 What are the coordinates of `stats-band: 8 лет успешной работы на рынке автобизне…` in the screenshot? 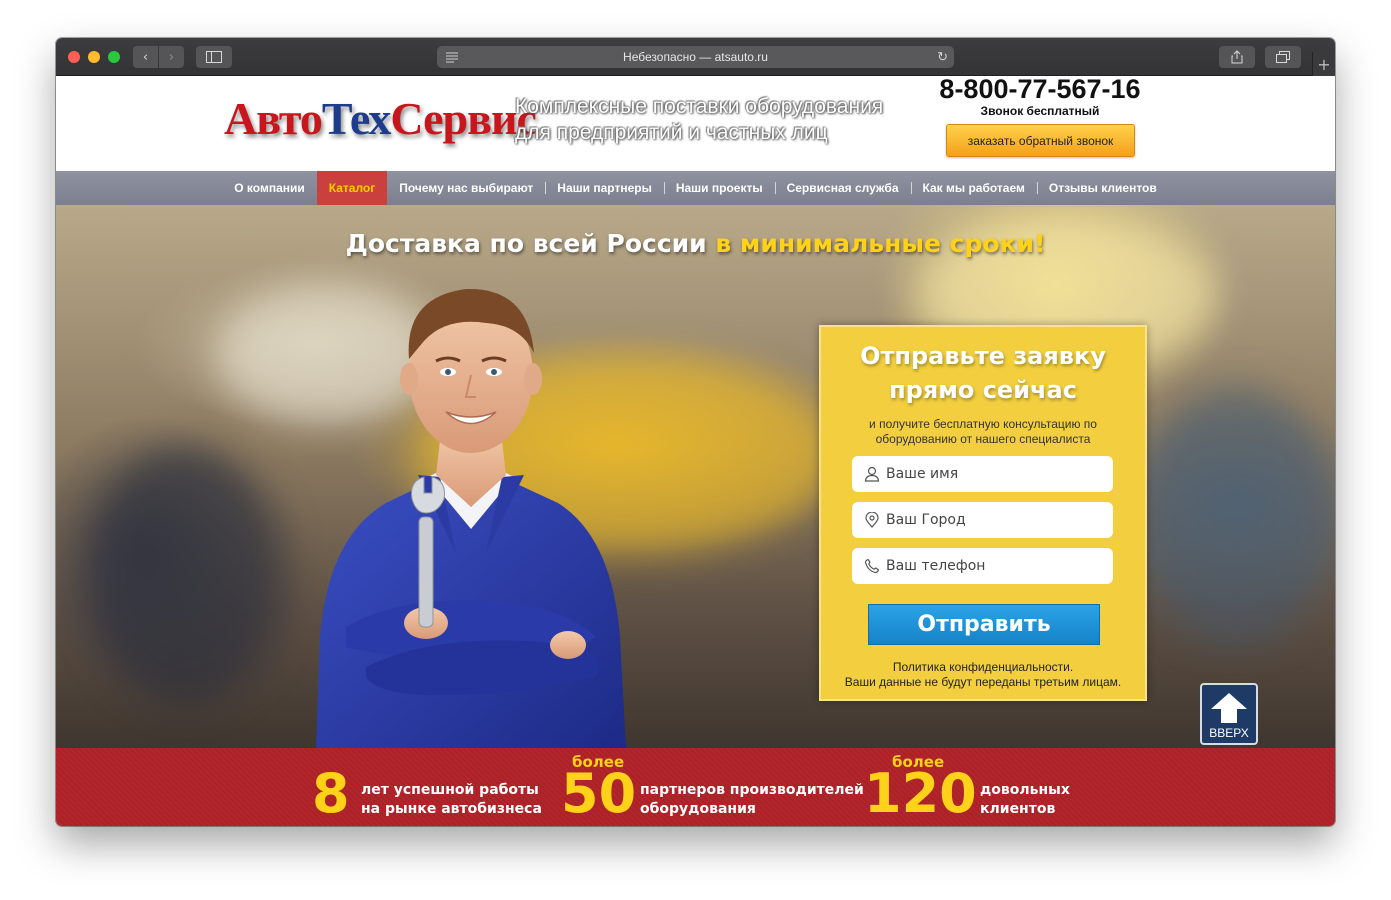 It's located at (695, 787).